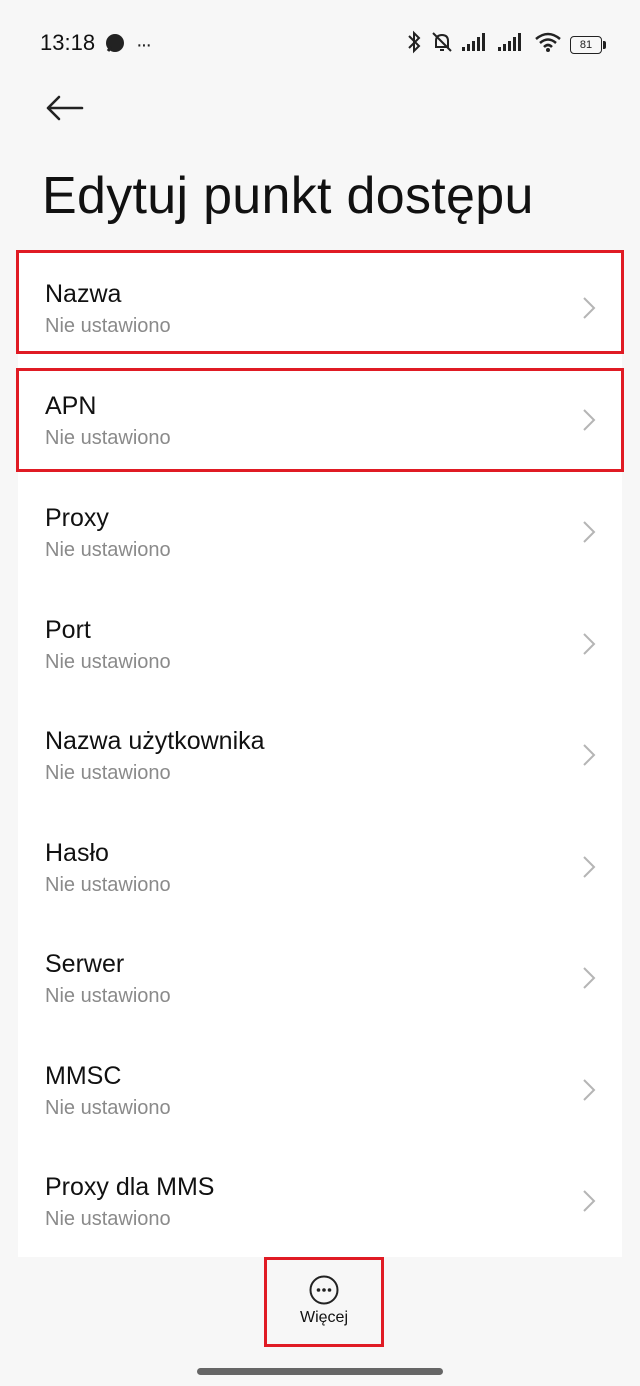 The width and height of the screenshot is (640, 1386). What do you see at coordinates (414, 44) in the screenshot?
I see `bluetooth-icon` at bounding box center [414, 44].